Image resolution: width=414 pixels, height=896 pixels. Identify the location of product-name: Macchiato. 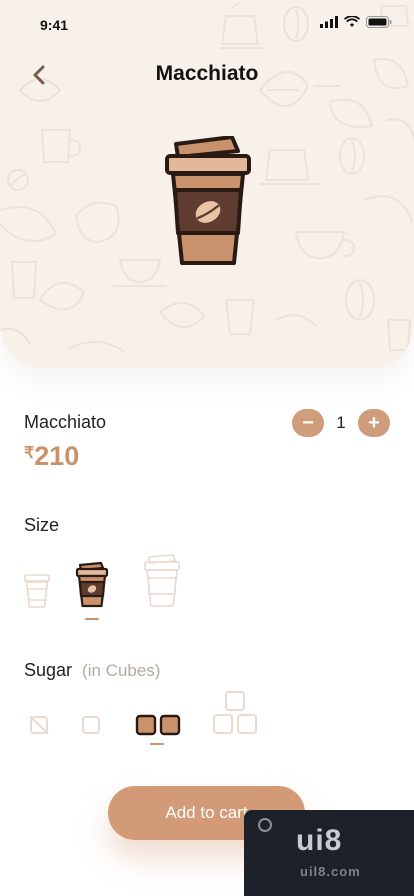
(65, 422).